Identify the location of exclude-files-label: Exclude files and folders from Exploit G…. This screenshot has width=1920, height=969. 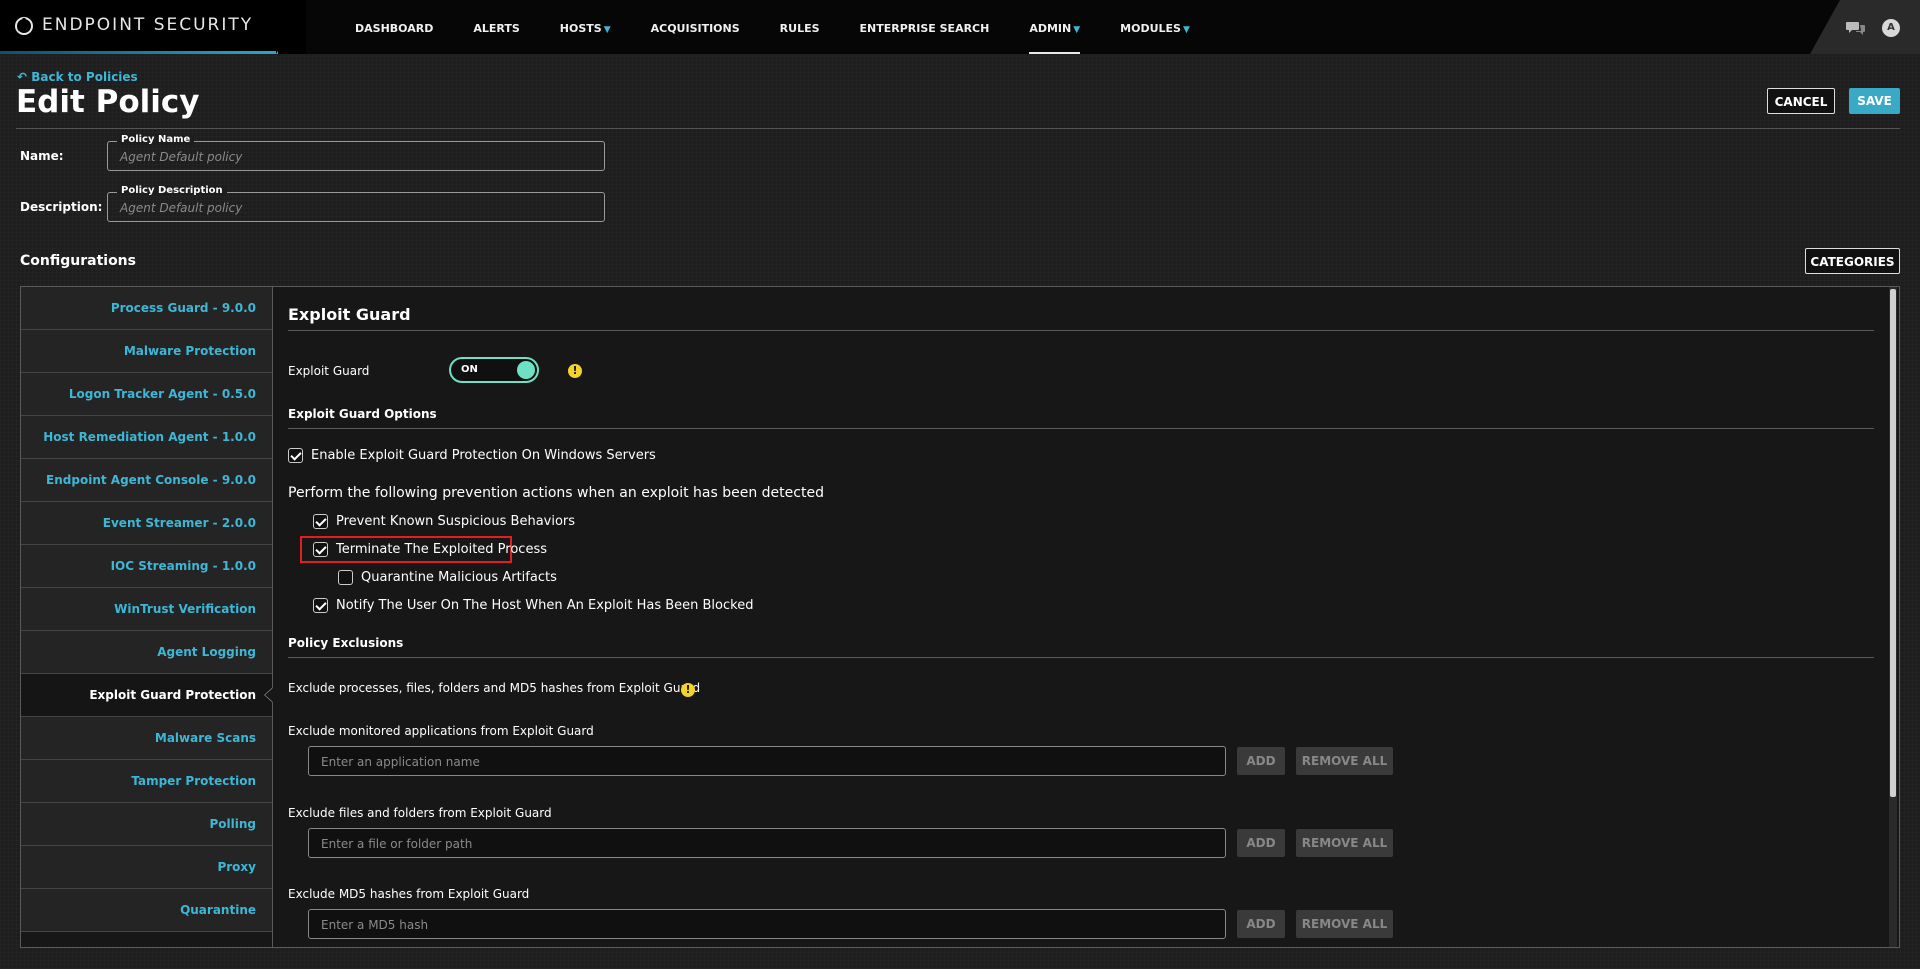
(420, 813).